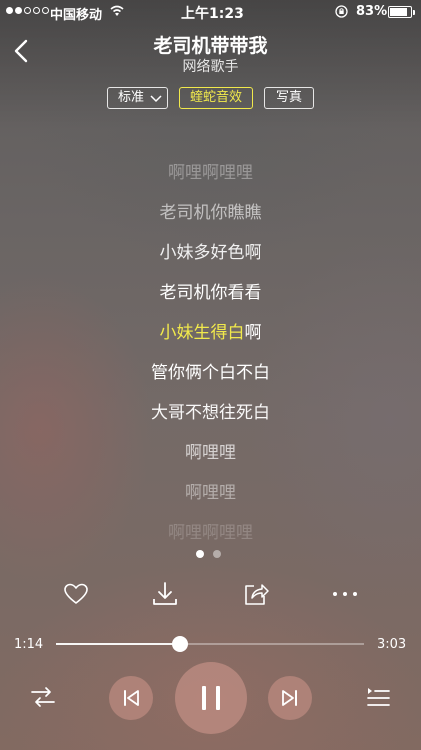 This screenshot has width=421, height=750. I want to click on page-dot, so click(217, 554).